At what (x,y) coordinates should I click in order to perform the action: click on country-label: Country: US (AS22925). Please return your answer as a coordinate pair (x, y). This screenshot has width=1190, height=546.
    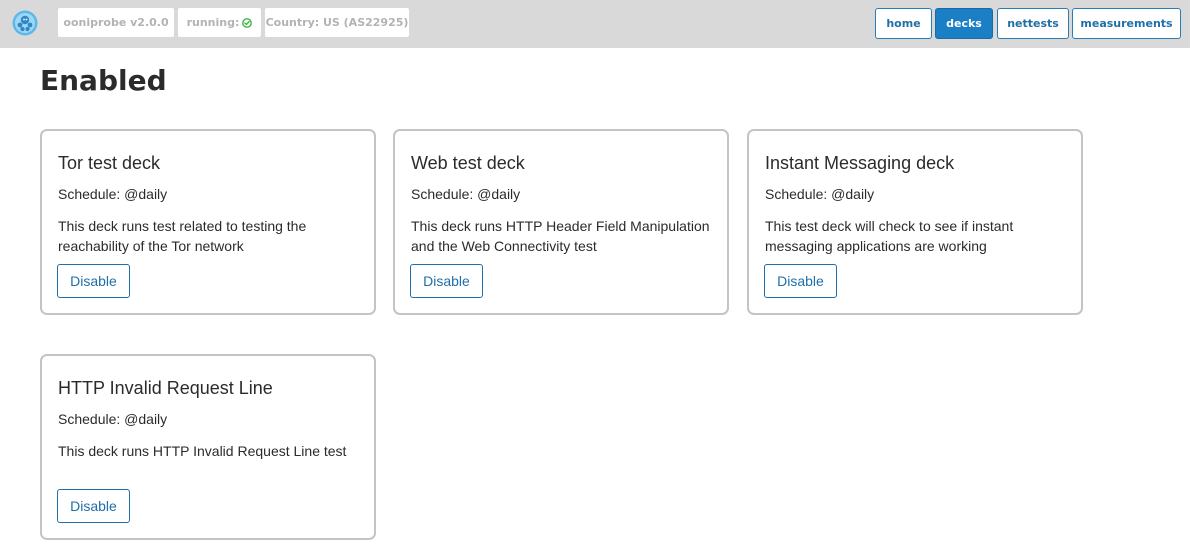
    Looking at the image, I should click on (337, 22).